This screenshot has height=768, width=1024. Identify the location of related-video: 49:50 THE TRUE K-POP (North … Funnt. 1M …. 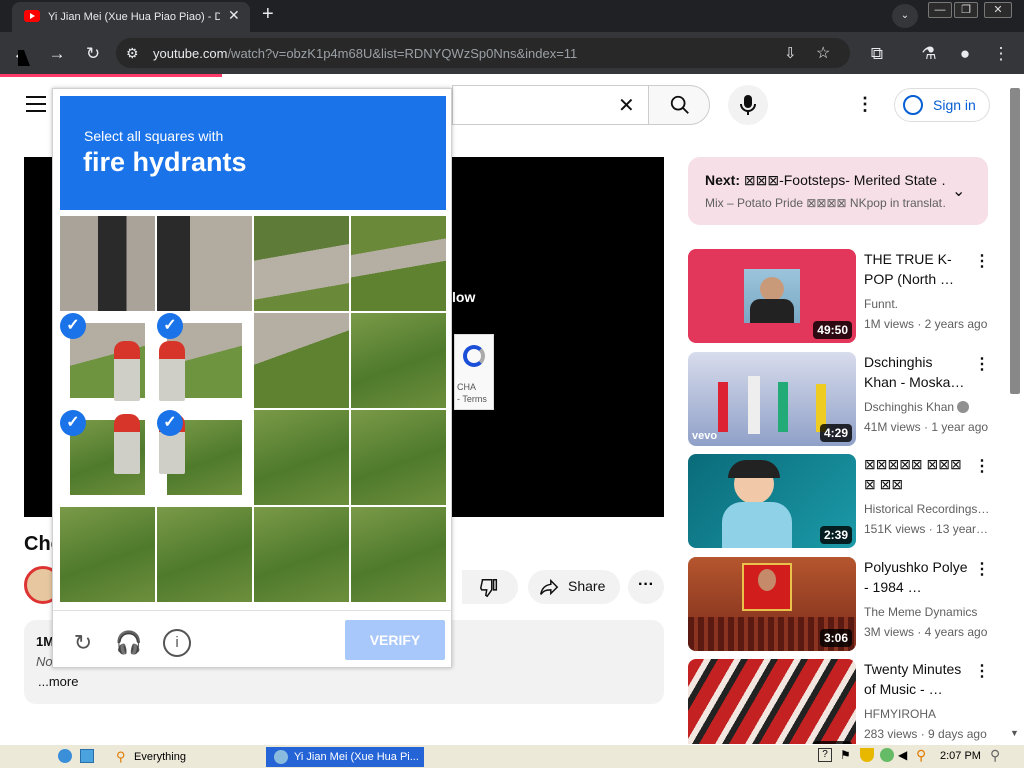
(839, 297).